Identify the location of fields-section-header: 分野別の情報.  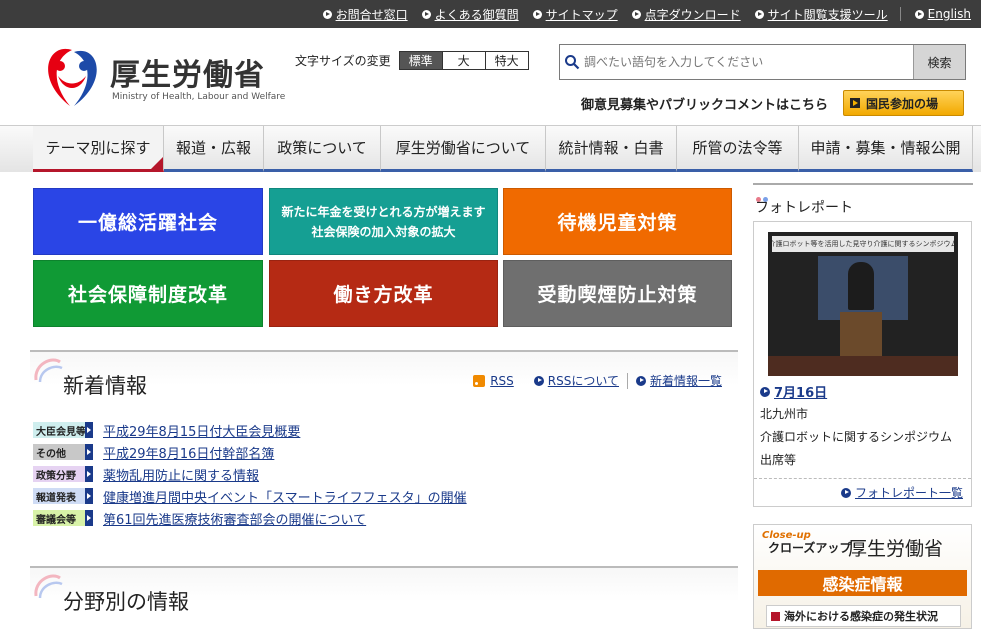
(384, 595).